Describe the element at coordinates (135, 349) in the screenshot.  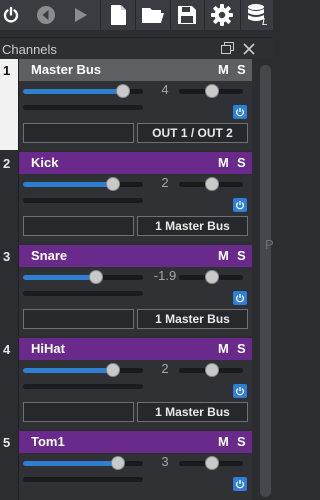
I see `channel-header: HiHat M S` at that location.